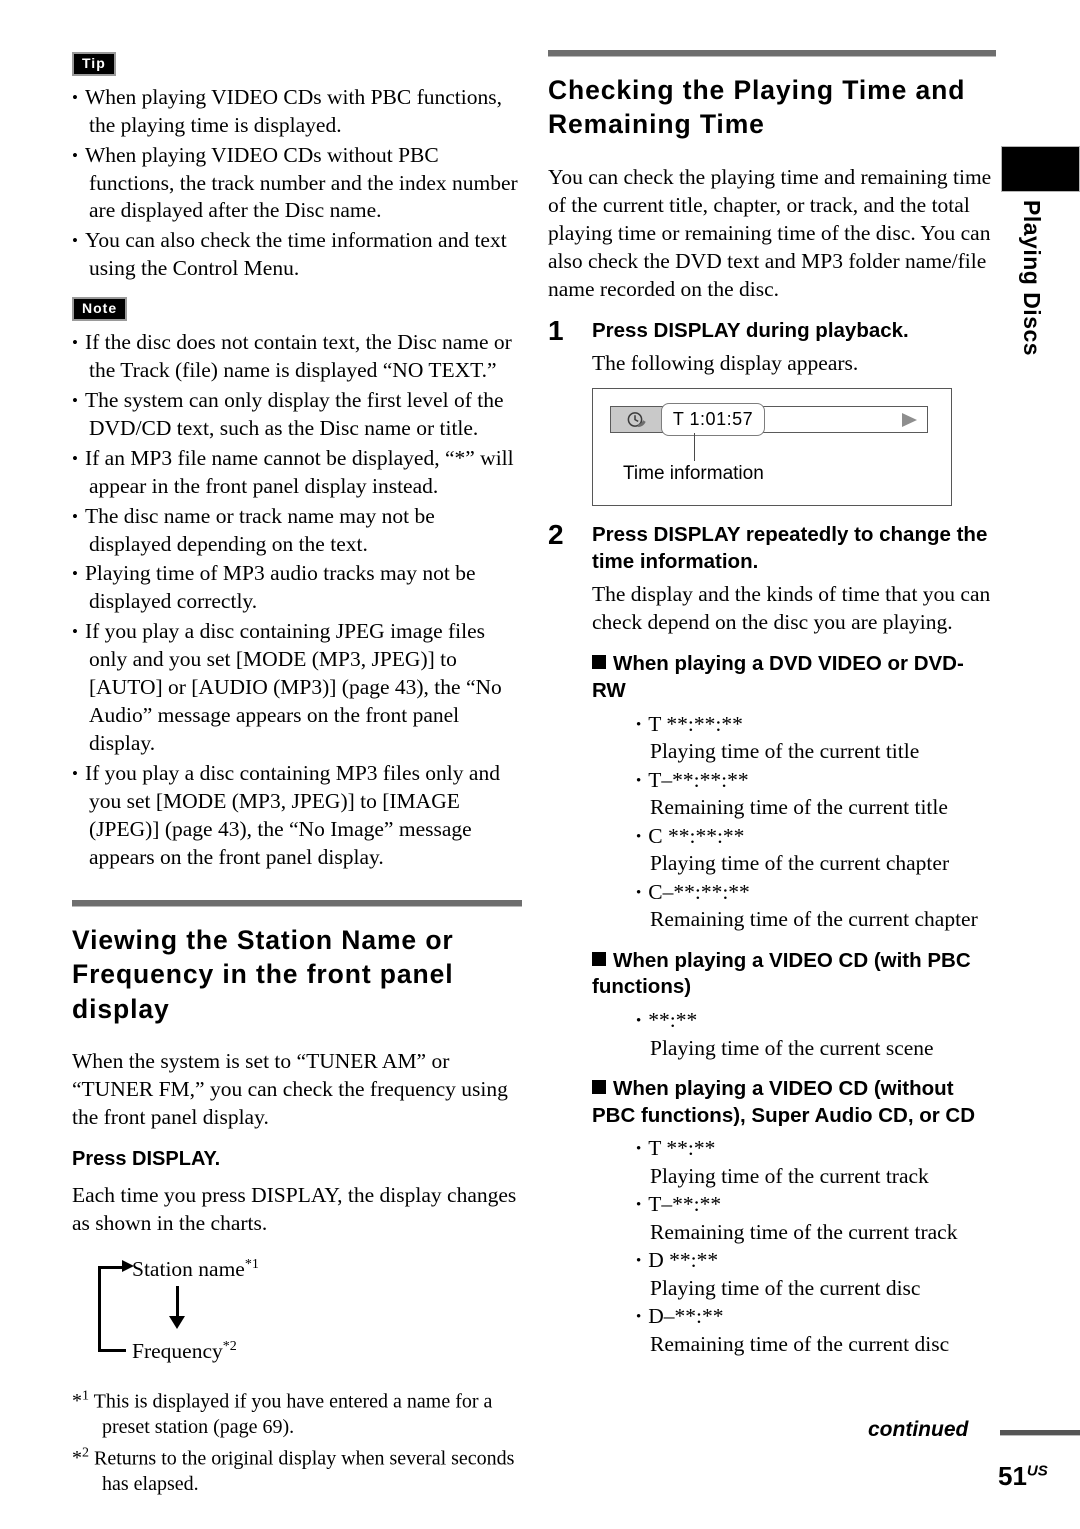 The height and width of the screenshot is (1529, 1080). Describe the element at coordinates (725, 363) in the screenshot. I see `step-1-body: The following display appears.` at that location.